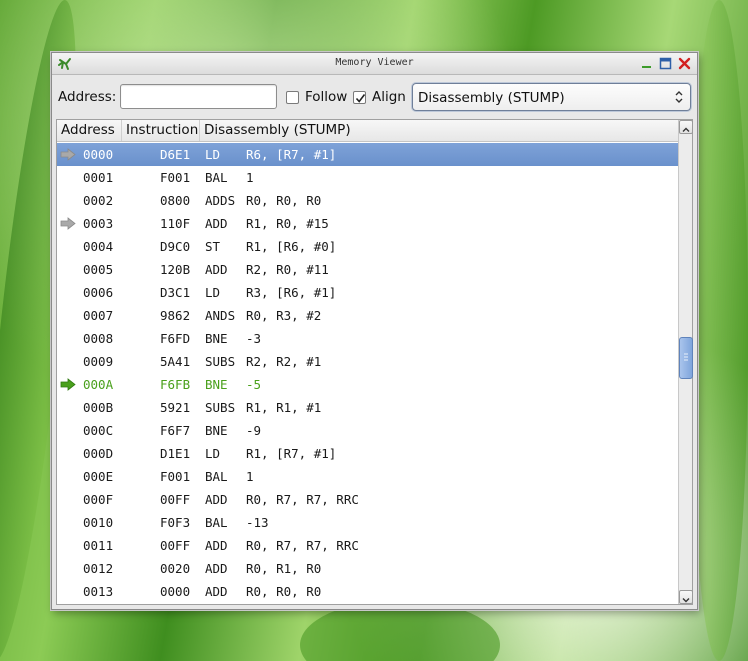 This screenshot has height=661, width=748. What do you see at coordinates (98, 154) in the screenshot?
I see `row-address: 0000` at bounding box center [98, 154].